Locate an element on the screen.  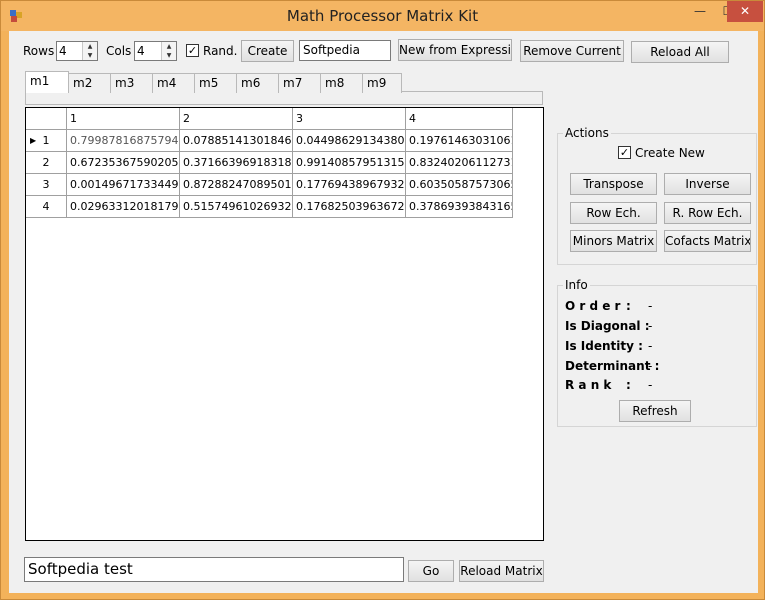
tab-panel-border is located at coordinates (284, 98).